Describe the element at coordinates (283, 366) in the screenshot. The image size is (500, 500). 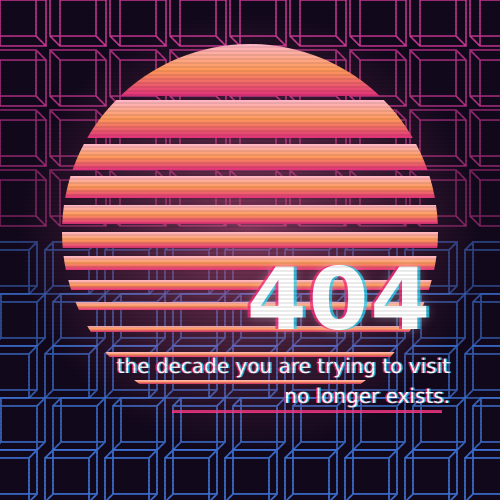
I see `error-message-line-1: the decade you are trying to visit` at that location.